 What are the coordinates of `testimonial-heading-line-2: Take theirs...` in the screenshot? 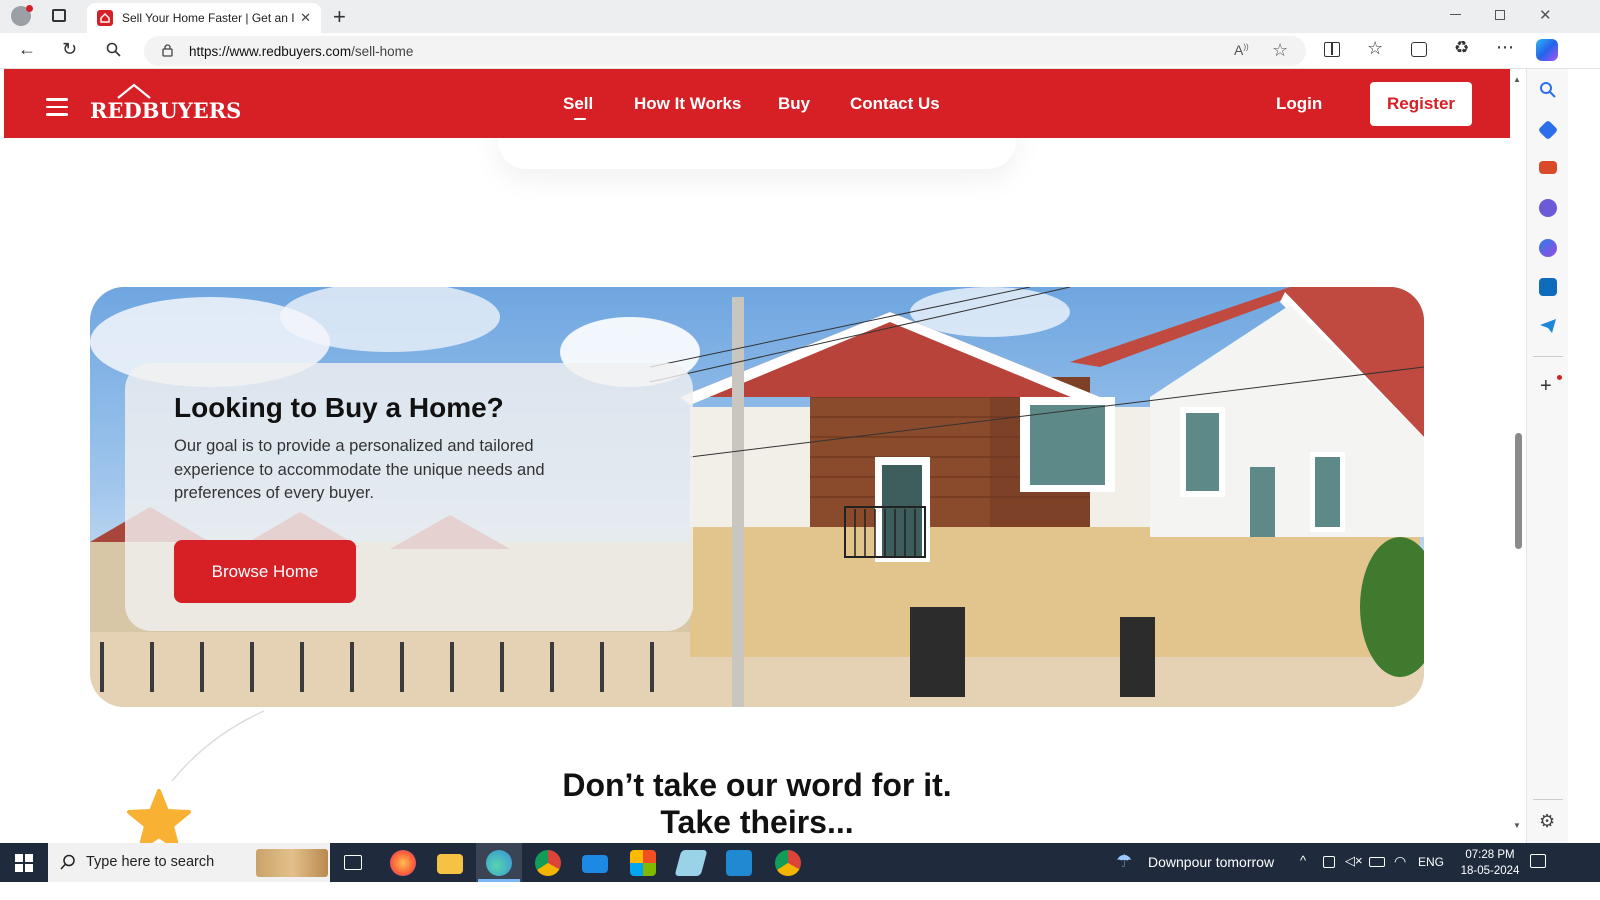 It's located at (757, 822).